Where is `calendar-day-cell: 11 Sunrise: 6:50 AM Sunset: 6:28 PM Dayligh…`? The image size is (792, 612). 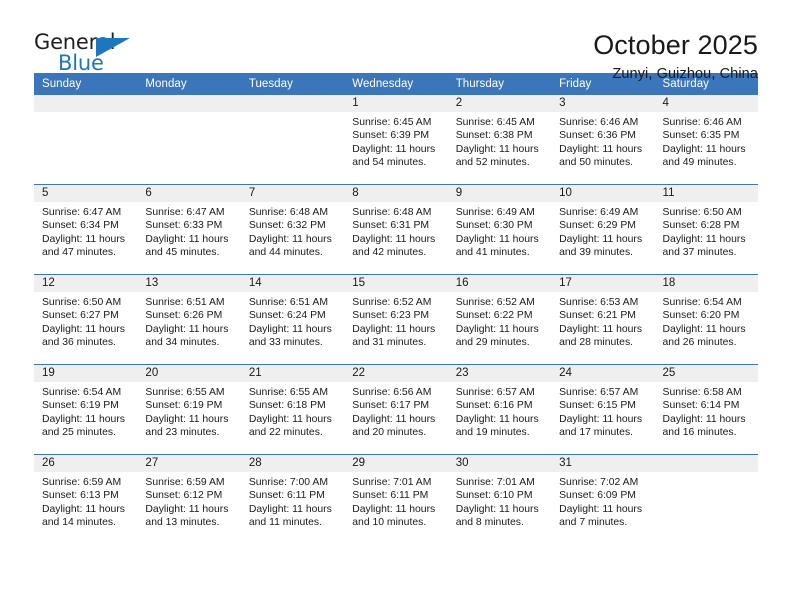 calendar-day-cell: 11 Sunrise: 6:50 AM Sunset: 6:28 PM Dayligh… is located at coordinates (706, 229).